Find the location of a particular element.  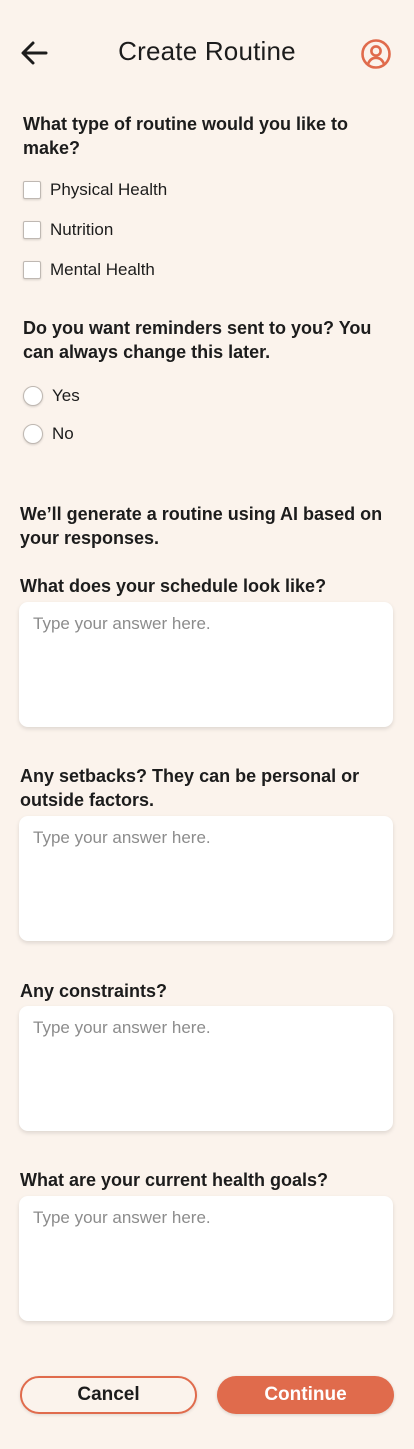

continue-button: Continue is located at coordinates (305, 1395).